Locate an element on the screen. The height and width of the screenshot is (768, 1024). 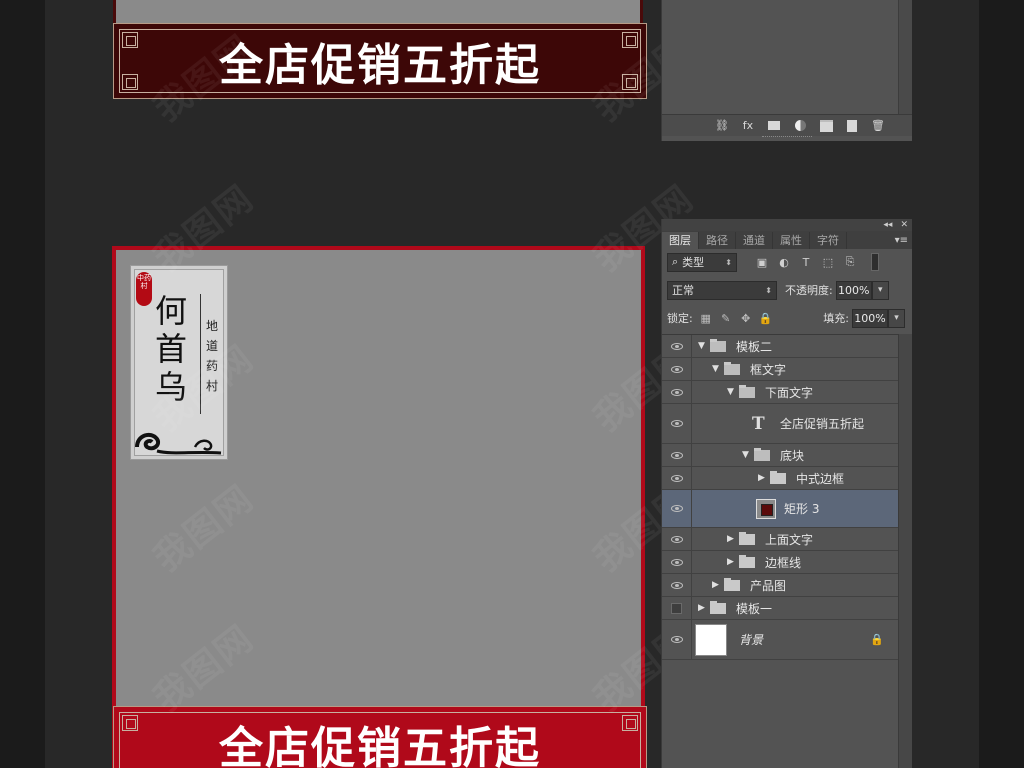
banner-red: 全店促销五折起 is located at coordinates (380, 737).